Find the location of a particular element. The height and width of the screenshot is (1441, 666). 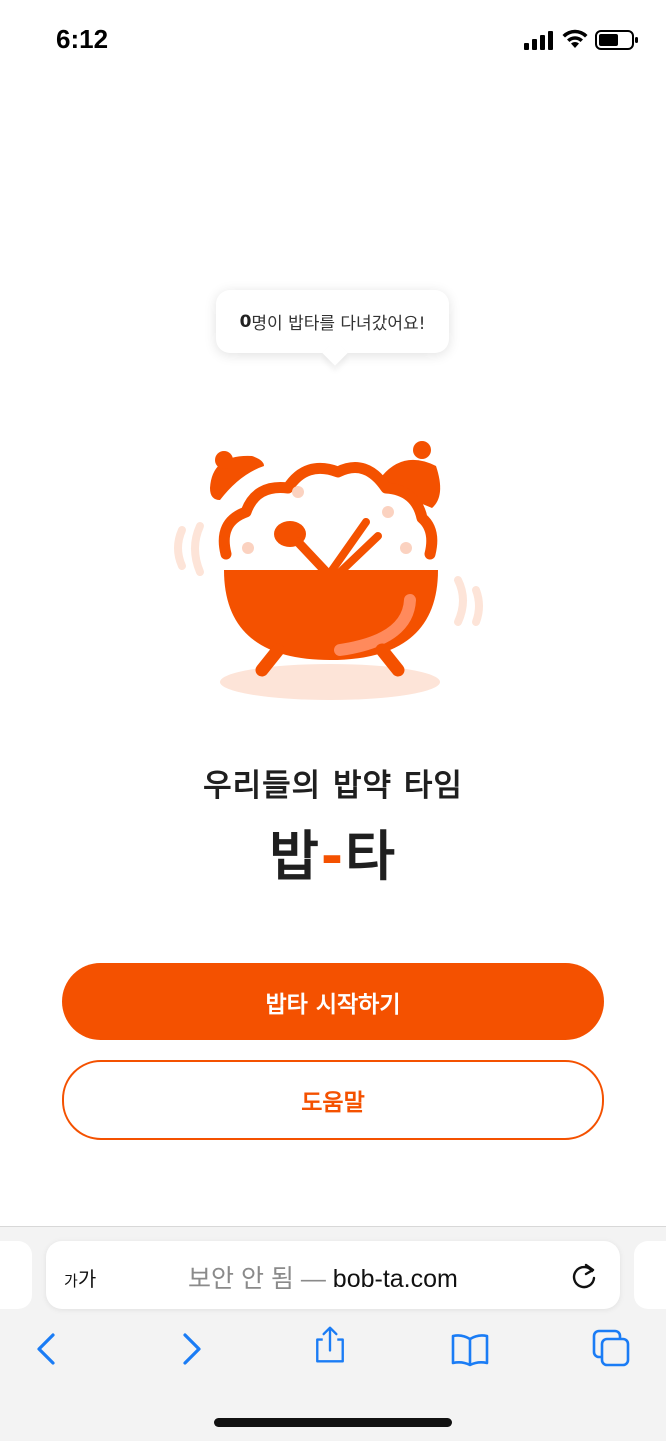

help-button: 도움말 is located at coordinates (333, 1100).